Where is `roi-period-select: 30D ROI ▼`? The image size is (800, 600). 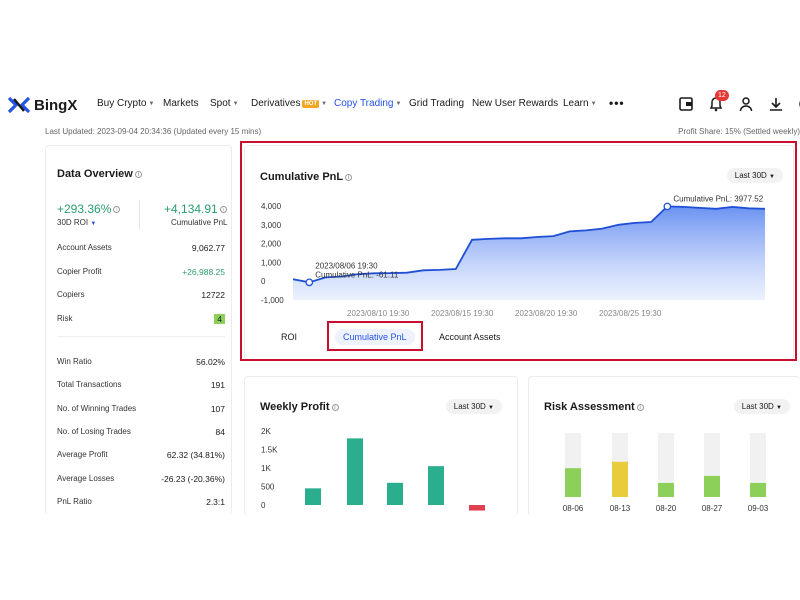
roi-period-select: 30D ROI ▼ is located at coordinates (76, 222).